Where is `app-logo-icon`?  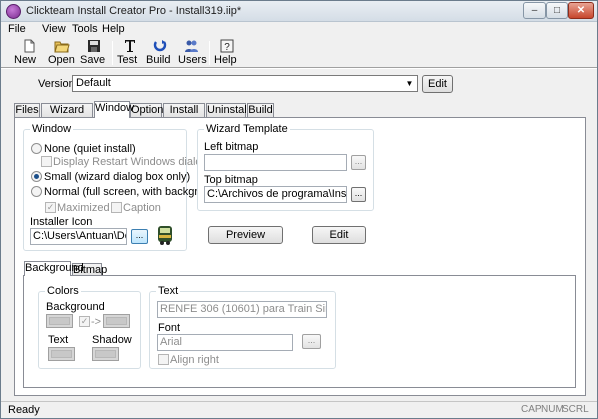
app-logo-icon is located at coordinates (13, 11).